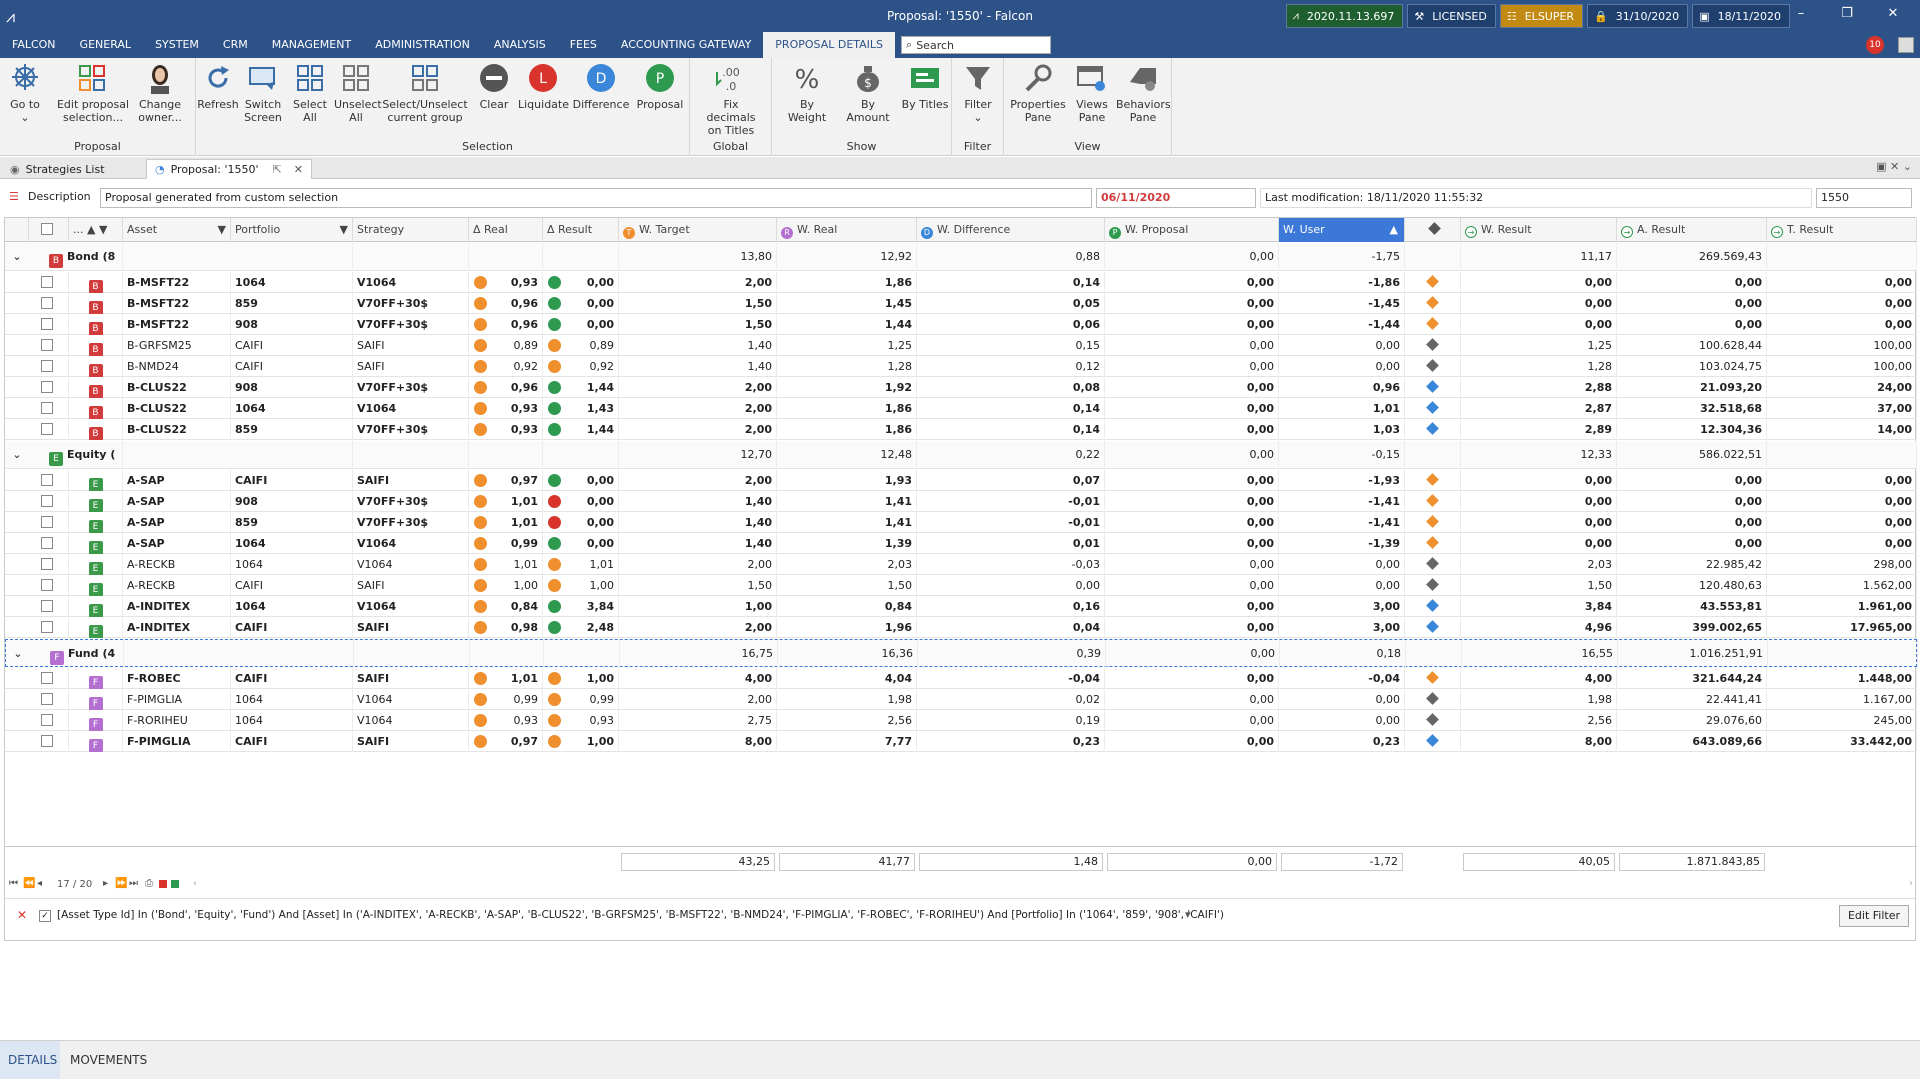 The image size is (1920, 1079). I want to click on column-w-proposal: P W. Proposal, so click(1192, 230).